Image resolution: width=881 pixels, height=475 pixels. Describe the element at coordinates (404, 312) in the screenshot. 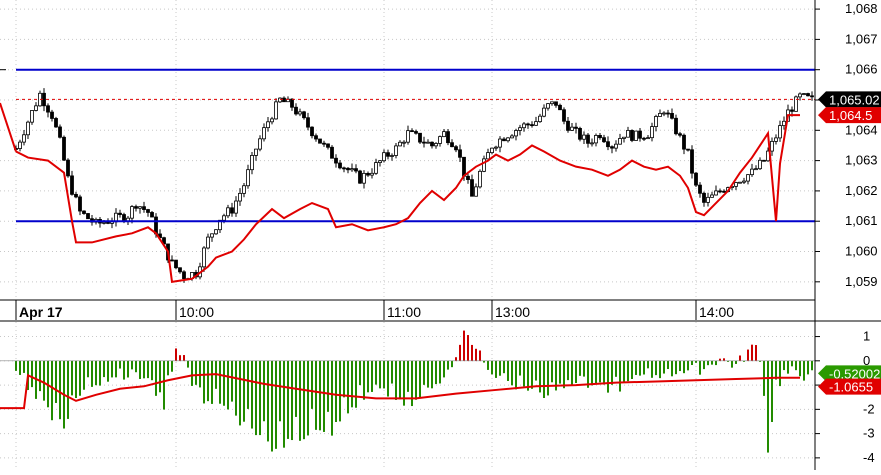

I see `time-tick-label: 11:00` at that location.